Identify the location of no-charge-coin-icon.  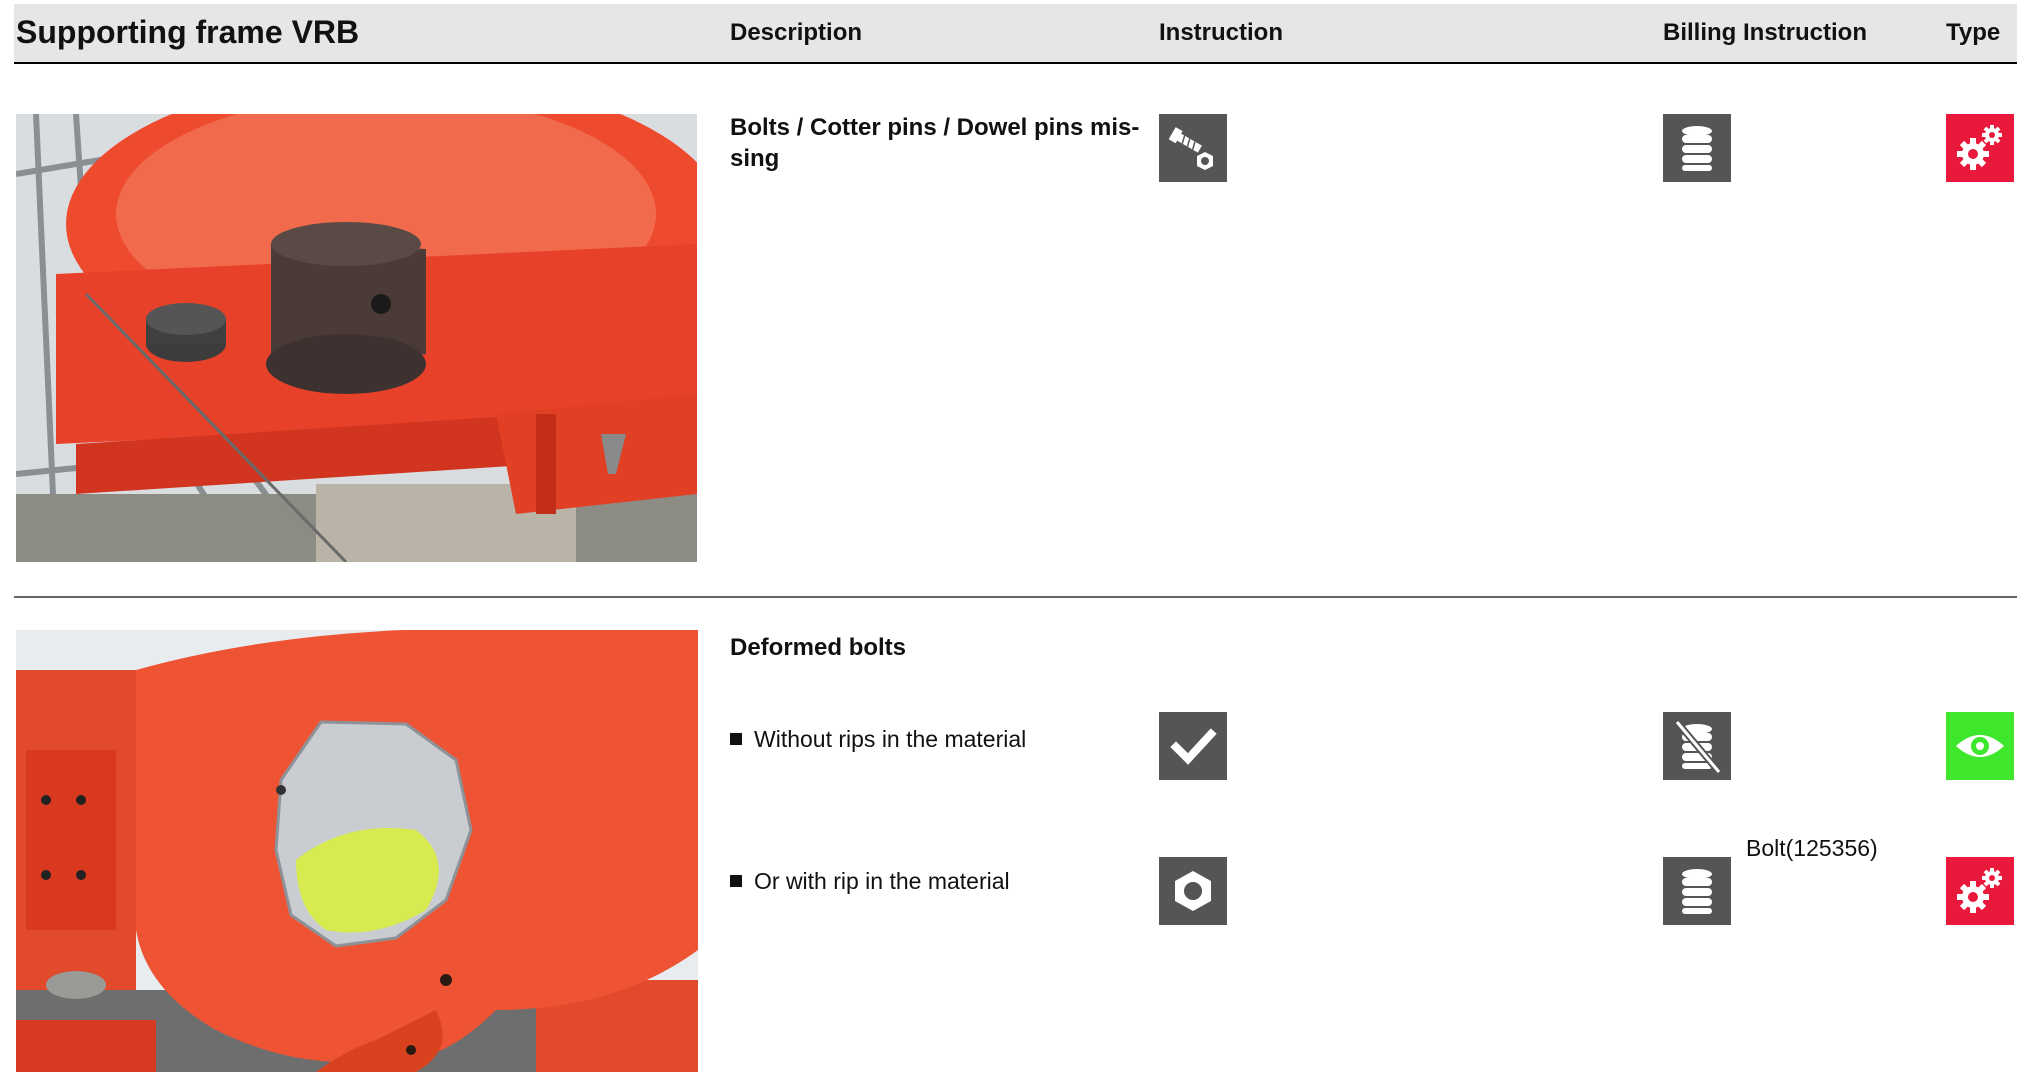
(1697, 746).